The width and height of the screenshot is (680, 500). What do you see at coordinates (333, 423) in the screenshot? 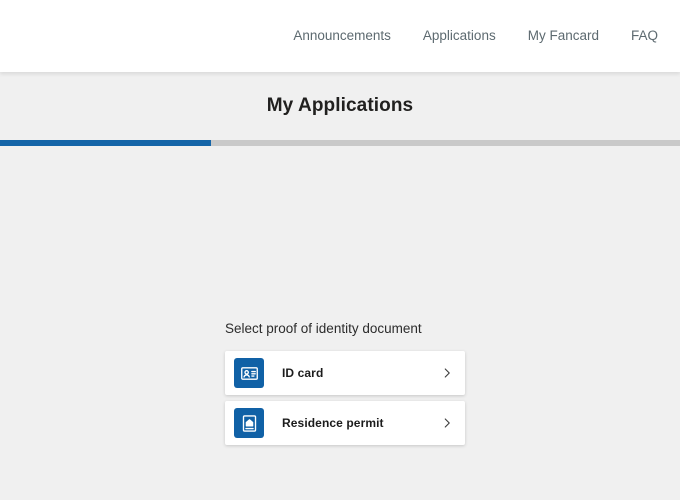
I see `option-label-residence-permit: Residence permit` at bounding box center [333, 423].